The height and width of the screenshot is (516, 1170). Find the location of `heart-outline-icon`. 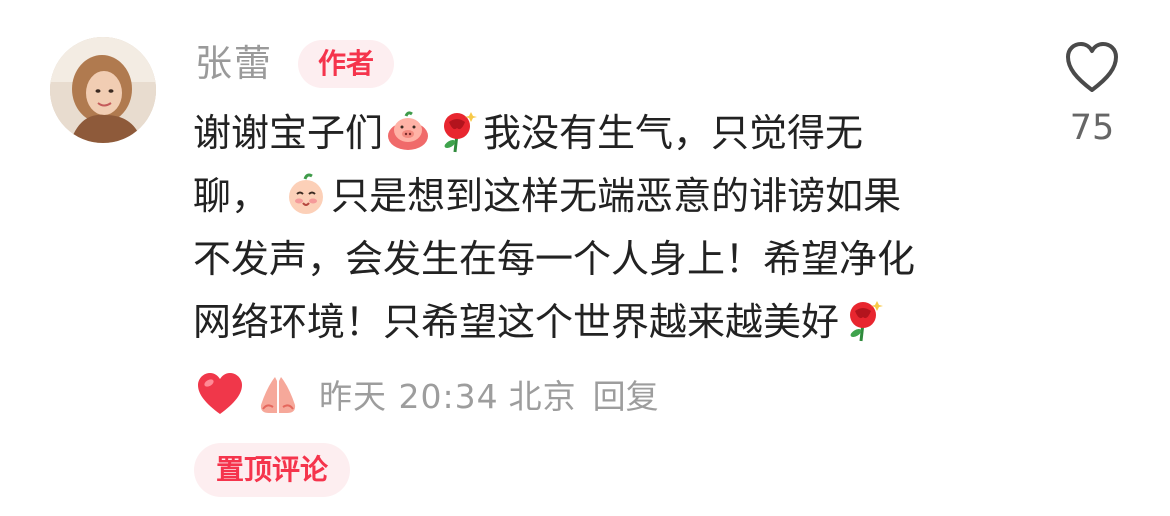

heart-outline-icon is located at coordinates (1092, 67).